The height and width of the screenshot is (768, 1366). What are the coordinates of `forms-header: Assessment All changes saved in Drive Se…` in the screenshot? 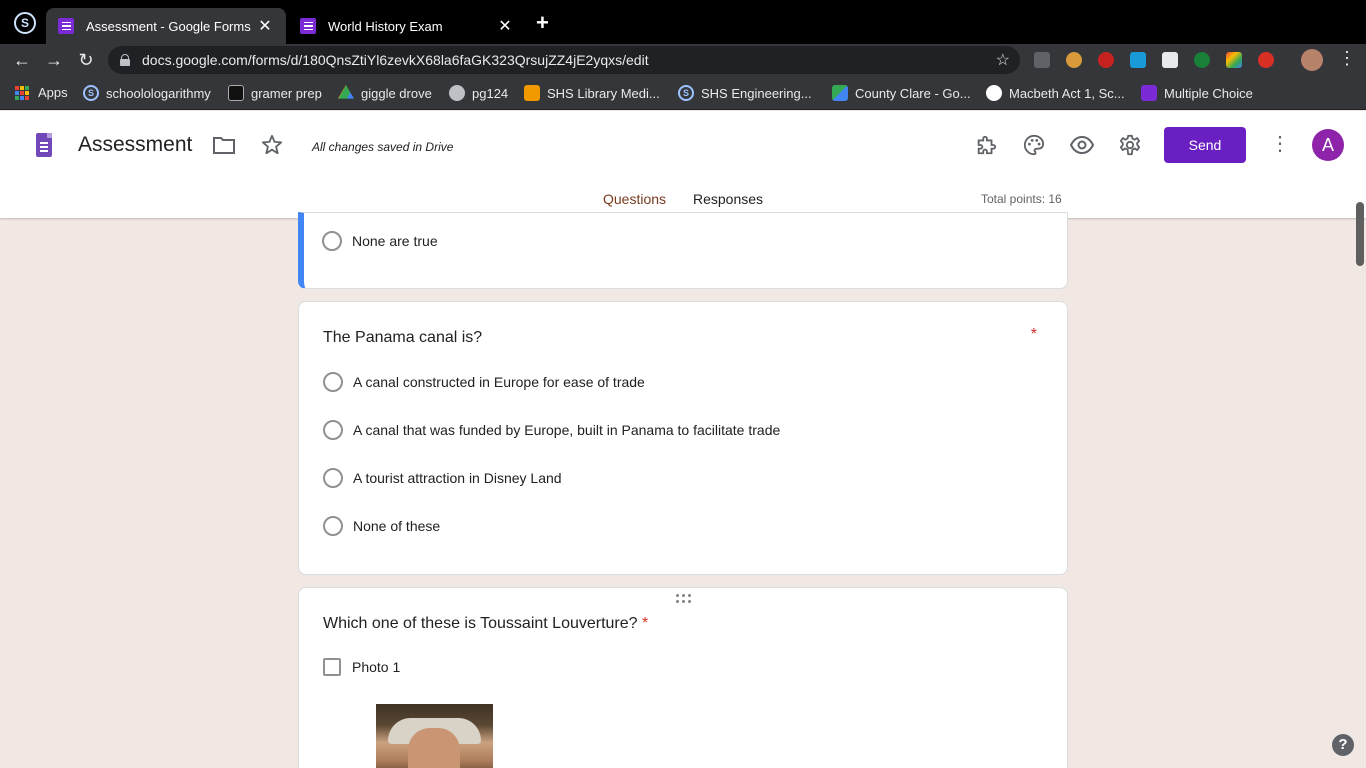 It's located at (683, 164).